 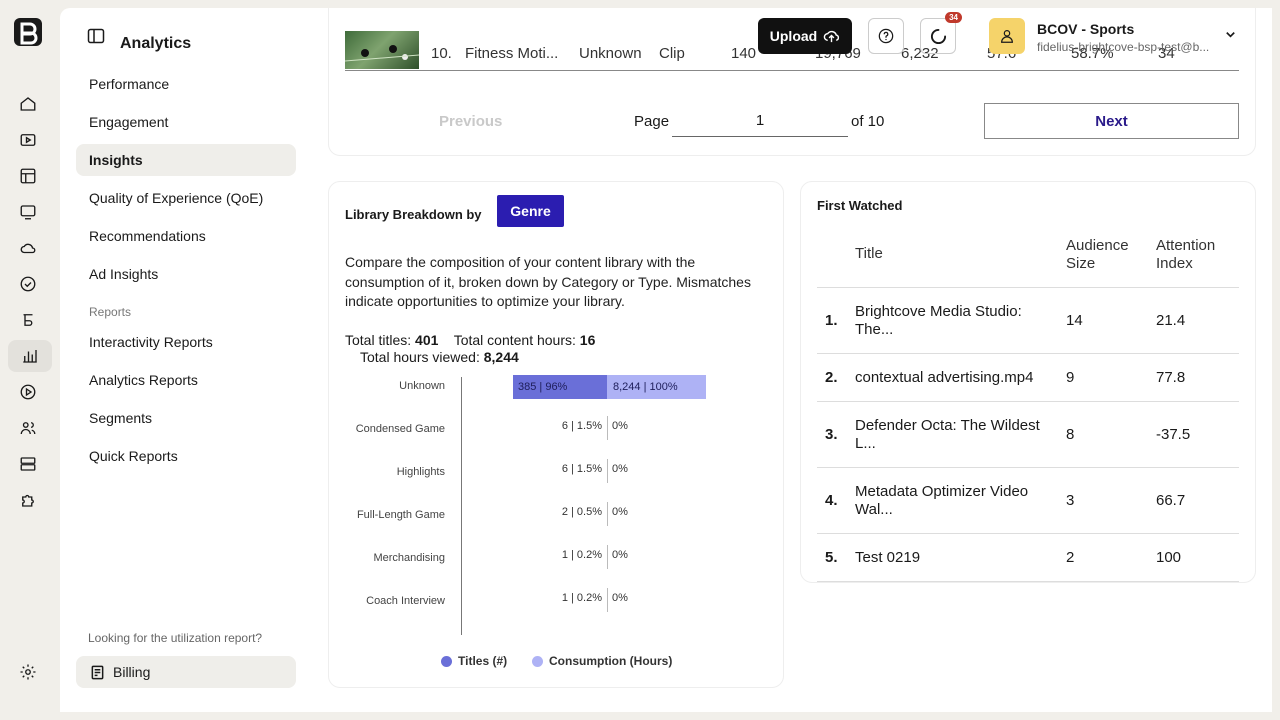 What do you see at coordinates (611, 661) in the screenshot?
I see `legend-consumption-label: Consumption (Hours)` at bounding box center [611, 661].